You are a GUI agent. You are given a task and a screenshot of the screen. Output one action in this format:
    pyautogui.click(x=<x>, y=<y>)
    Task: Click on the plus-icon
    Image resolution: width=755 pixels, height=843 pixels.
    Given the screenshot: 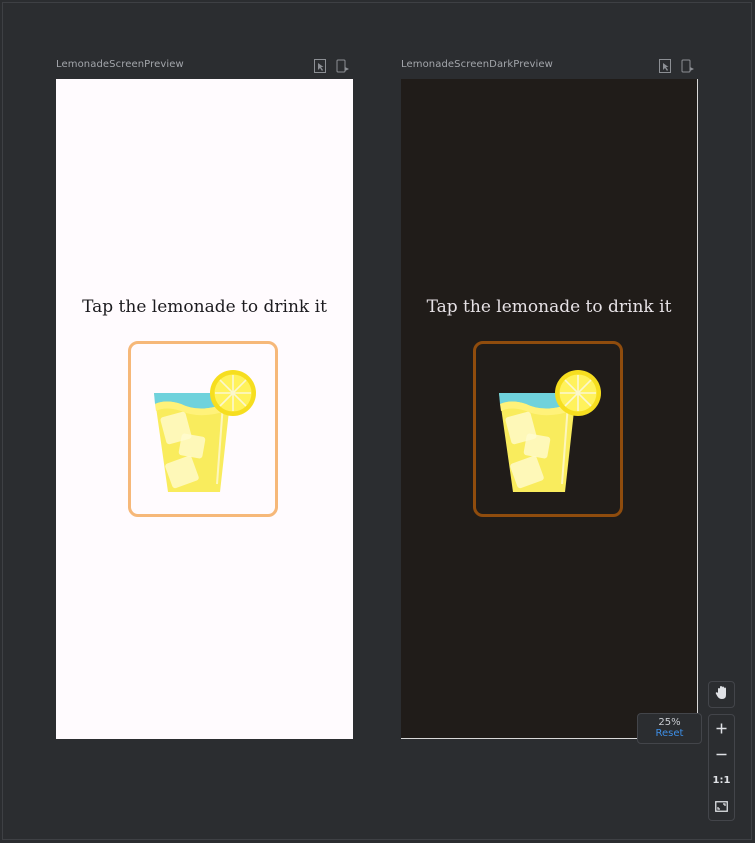 What is the action you would take?
    pyautogui.click(x=721, y=728)
    